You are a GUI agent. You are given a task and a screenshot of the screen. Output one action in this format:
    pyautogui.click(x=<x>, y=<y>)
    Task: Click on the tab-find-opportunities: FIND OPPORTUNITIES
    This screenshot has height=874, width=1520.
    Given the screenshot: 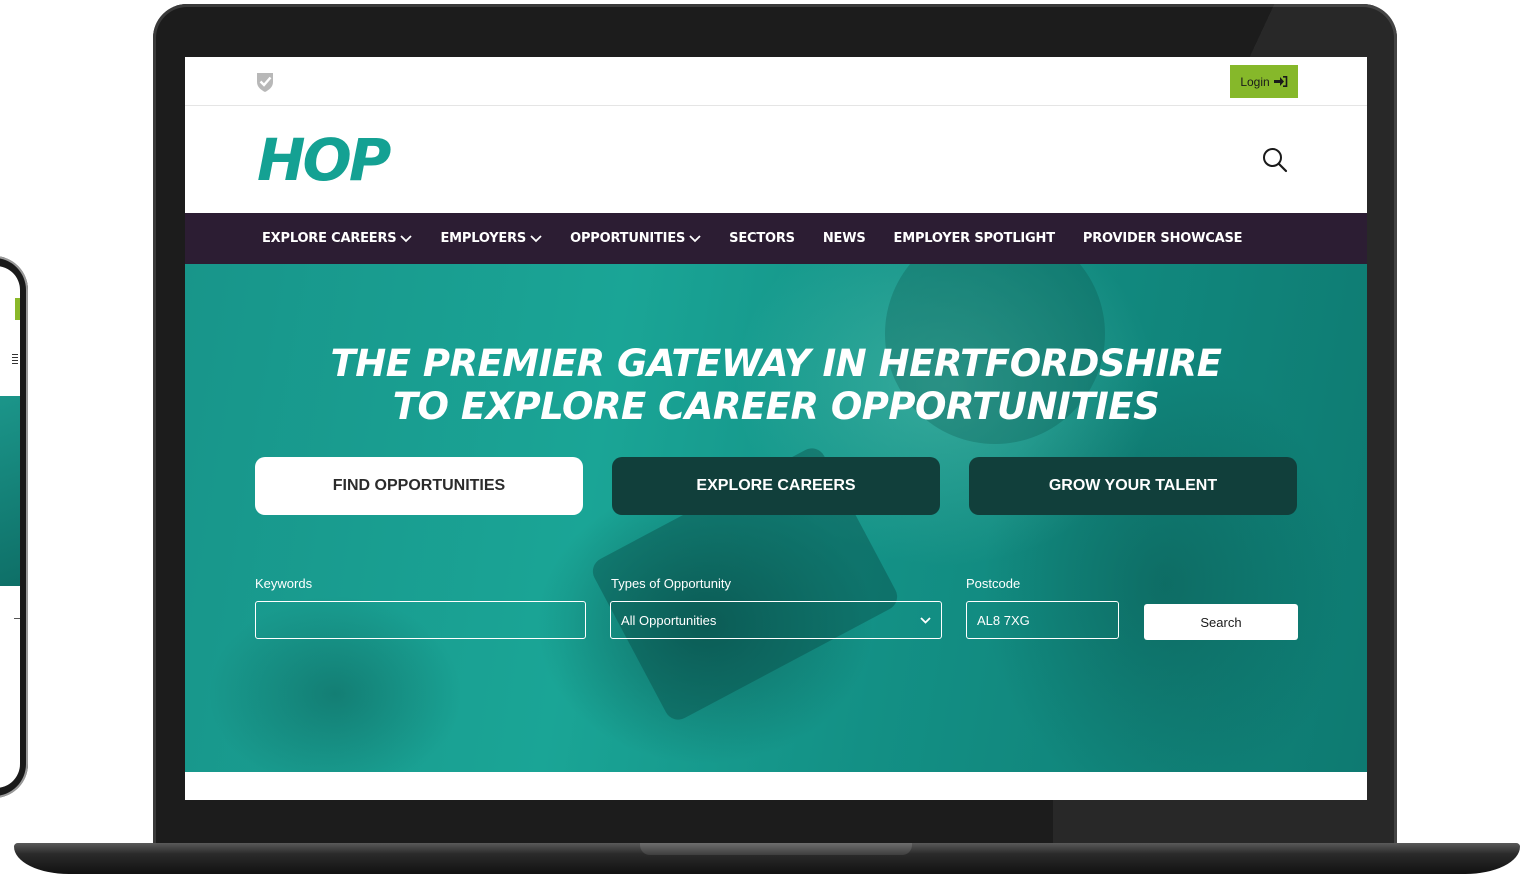 What is the action you would take?
    pyautogui.click(x=419, y=486)
    